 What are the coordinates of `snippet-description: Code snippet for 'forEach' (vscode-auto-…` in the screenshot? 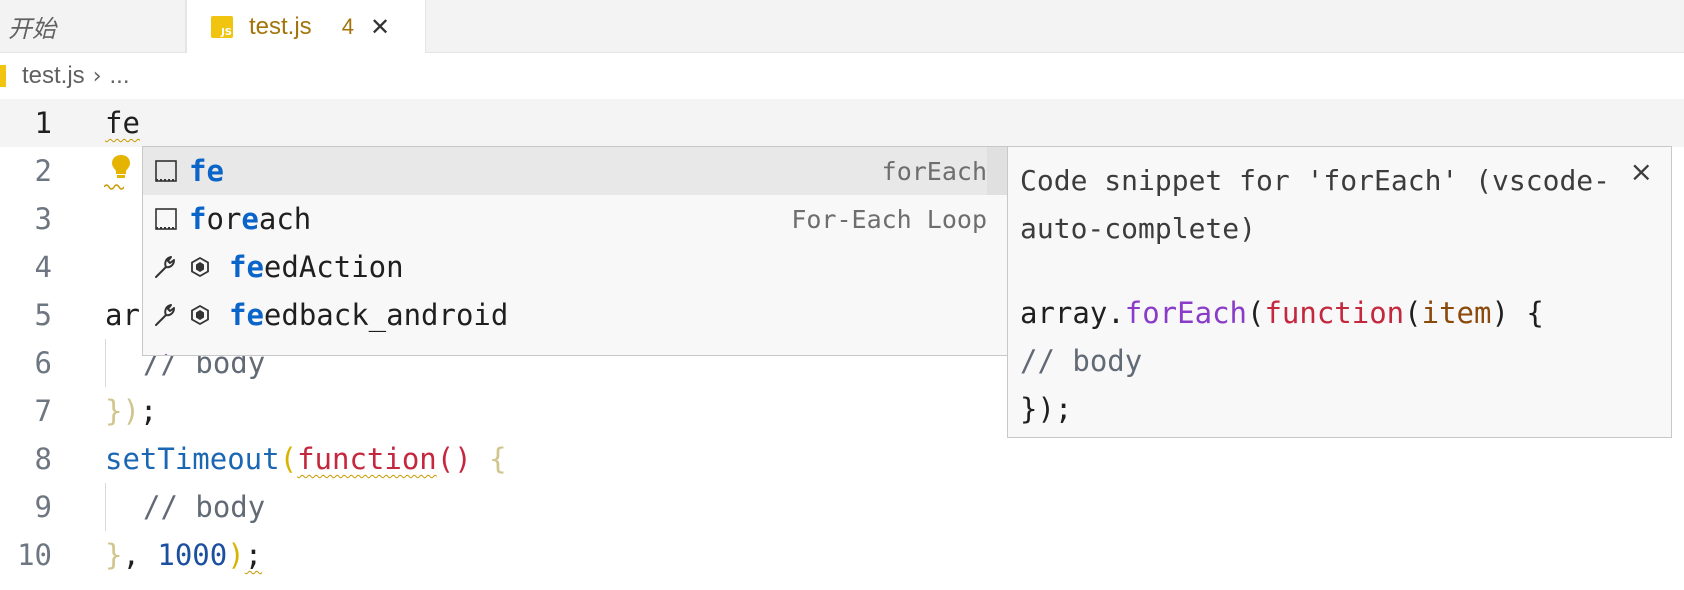 It's located at (1315, 204).